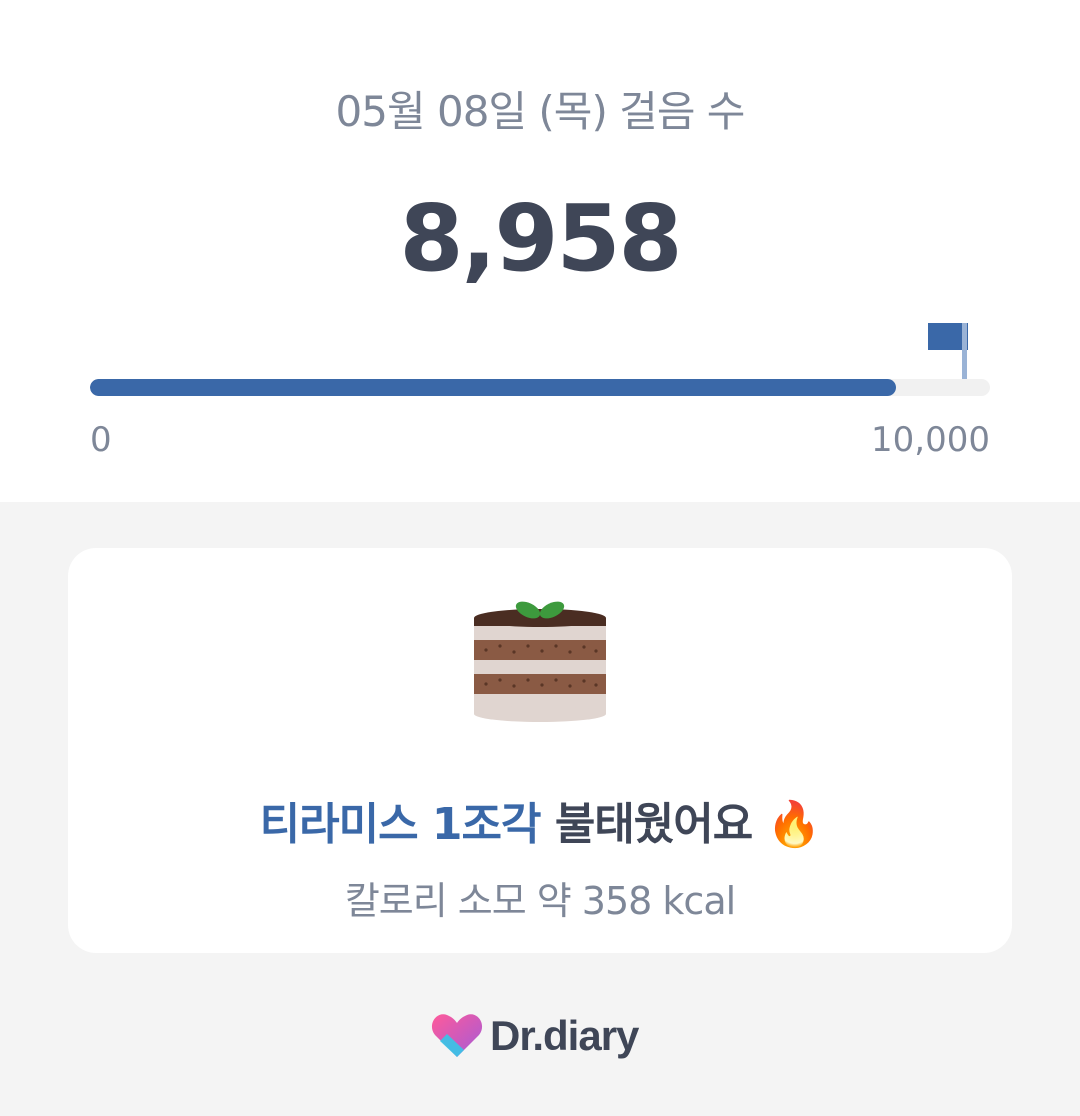 The width and height of the screenshot is (1080, 1116). Describe the element at coordinates (794, 824) in the screenshot. I see `fire-icon: 🔥` at that location.